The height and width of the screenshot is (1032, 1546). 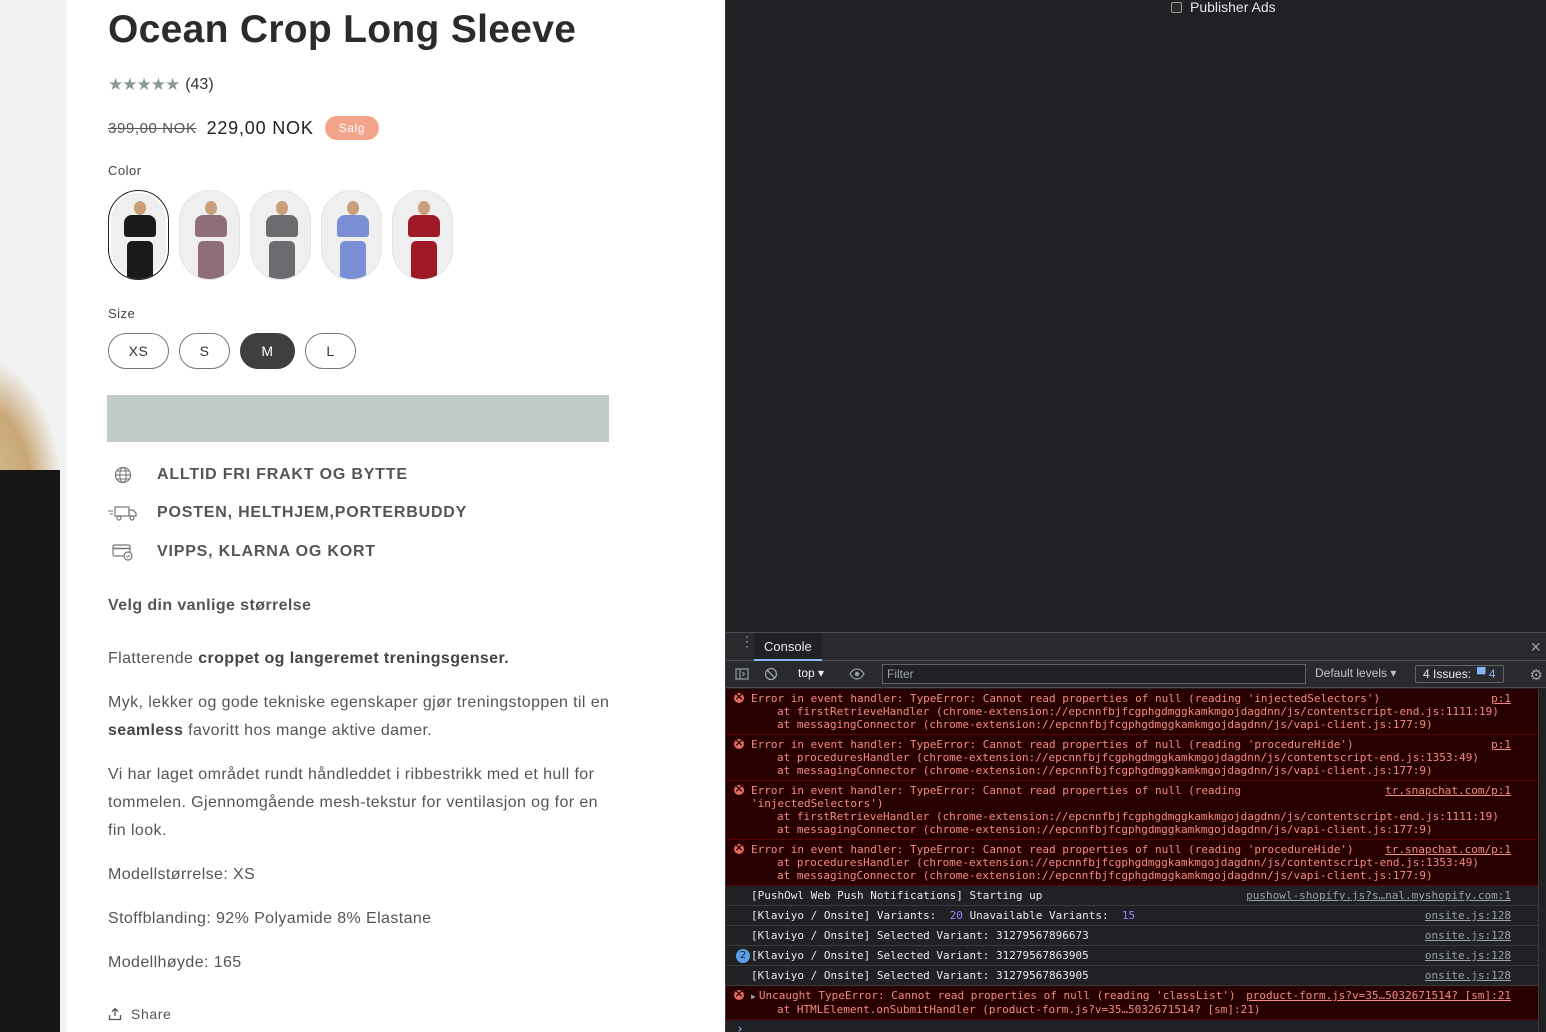 What do you see at coordinates (270, 918) in the screenshot?
I see `fabric-blend: Stoffblanding: 92% Polyamide 8% Elastane` at bounding box center [270, 918].